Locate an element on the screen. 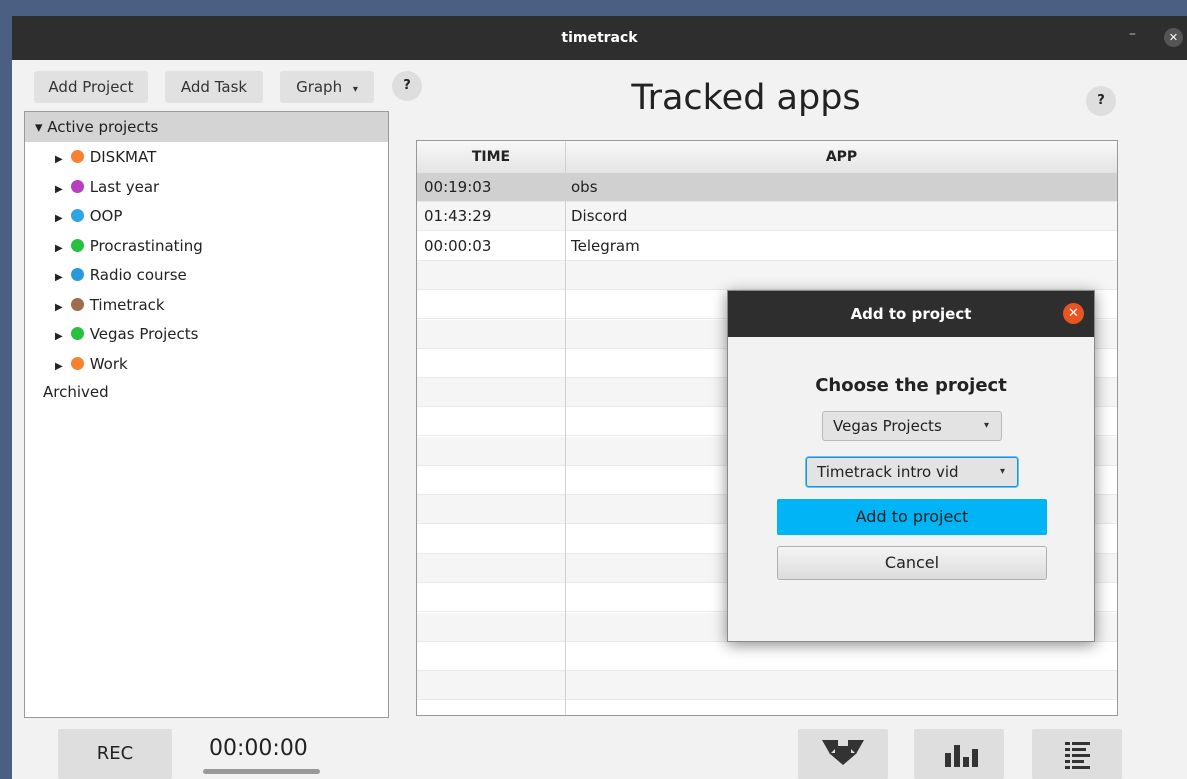 The image size is (1187, 779). tree-item: ▶ Timetrack is located at coordinates (110, 305).